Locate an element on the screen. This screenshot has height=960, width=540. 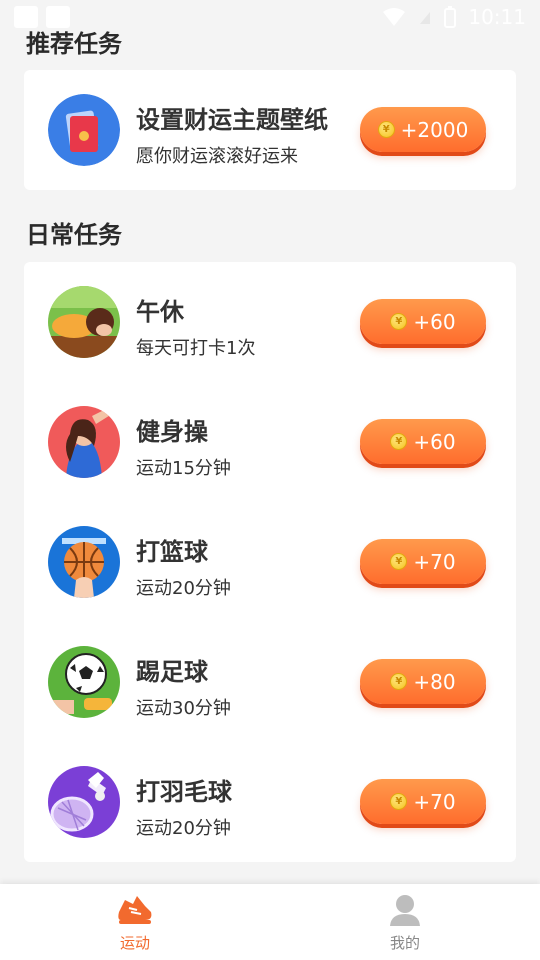
recommended-card: 设置财运主题壁纸 愿你财运滚滚好运来 ¥ +2000 is located at coordinates (270, 130).